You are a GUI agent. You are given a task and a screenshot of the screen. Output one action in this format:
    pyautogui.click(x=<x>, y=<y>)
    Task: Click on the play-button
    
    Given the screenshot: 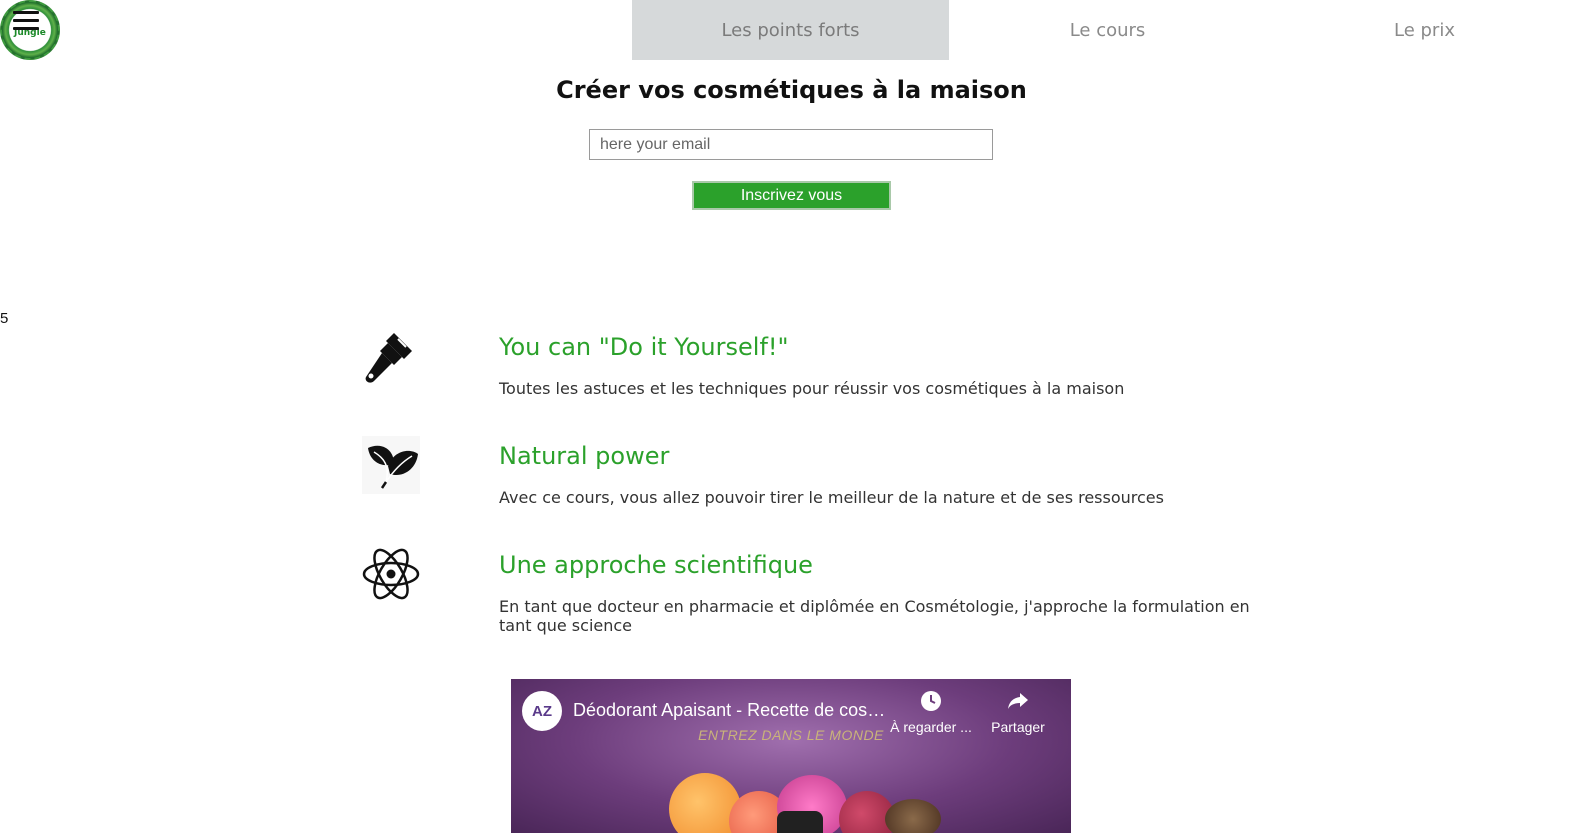 What is the action you would take?
    pyautogui.click(x=800, y=822)
    